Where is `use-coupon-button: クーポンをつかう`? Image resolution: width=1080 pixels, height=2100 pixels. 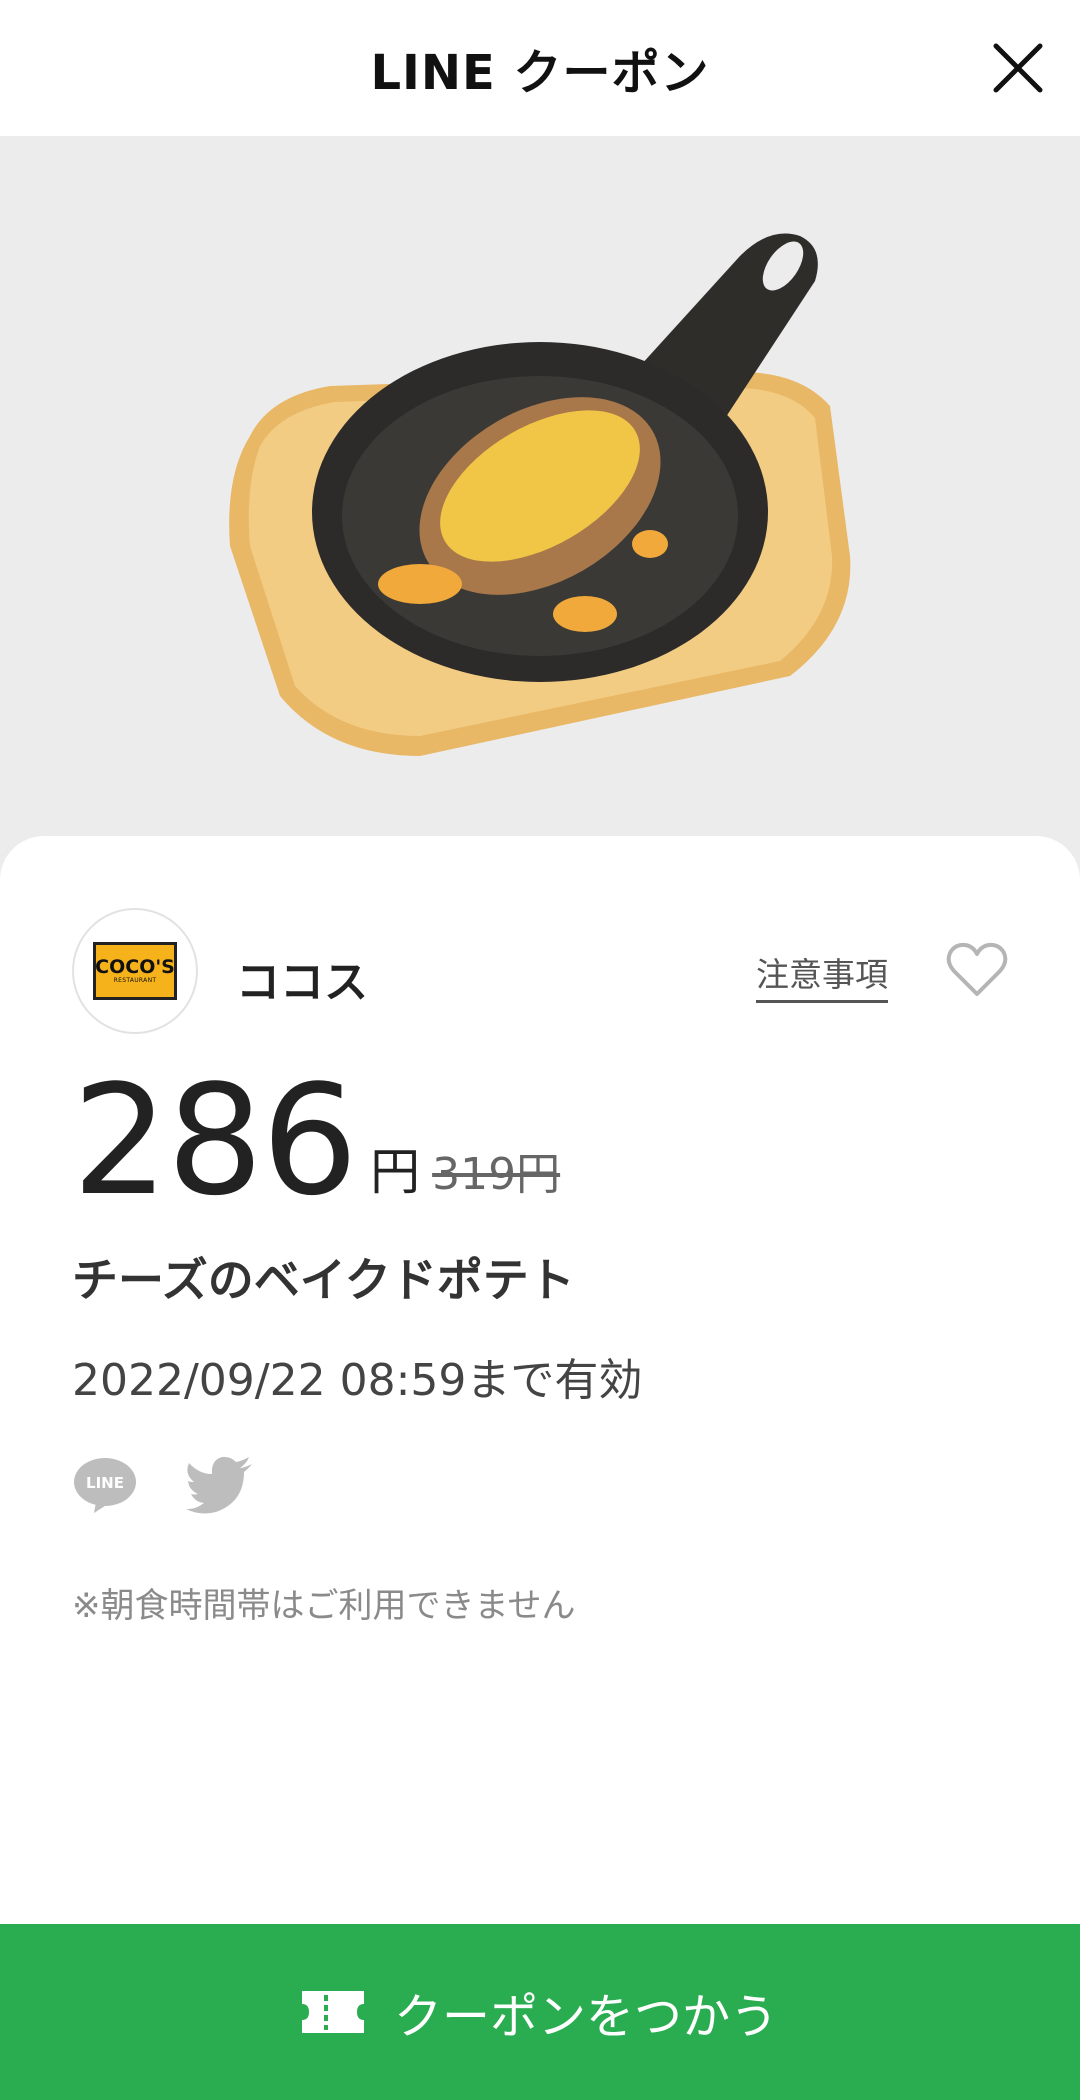
use-coupon-button: クーポンをつかう is located at coordinates (540, 2012).